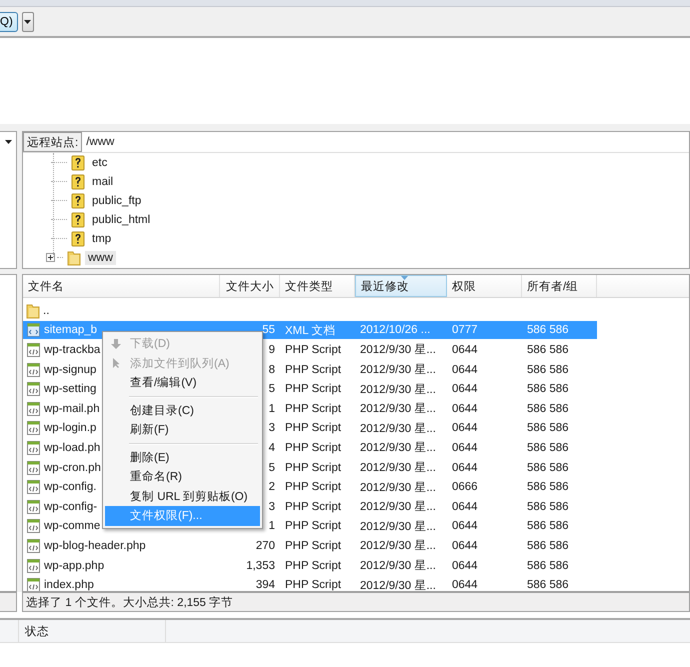 The height and width of the screenshot is (667, 690). I want to click on file-type: XML 文档, so click(310, 331).